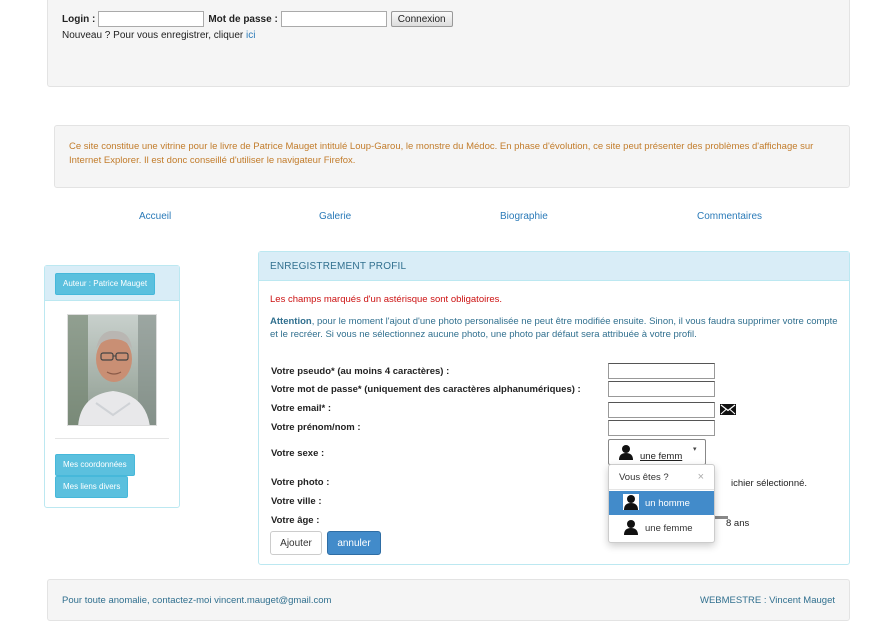 Image resolution: width=890 pixels, height=630 pixels. Describe the element at coordinates (243, 19) in the screenshot. I see `password-label: Mot de passe :` at that location.